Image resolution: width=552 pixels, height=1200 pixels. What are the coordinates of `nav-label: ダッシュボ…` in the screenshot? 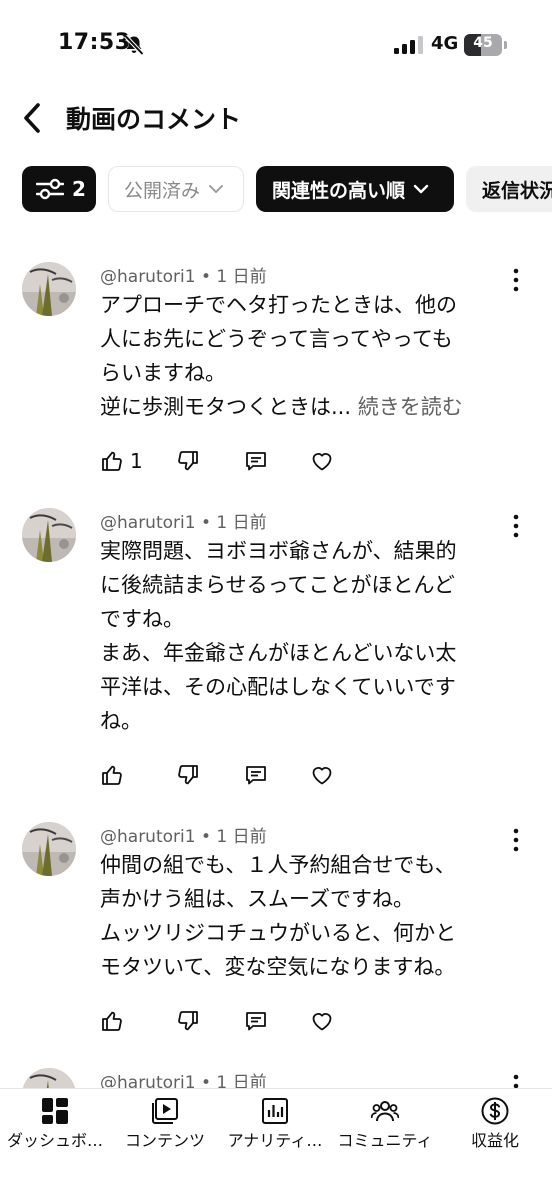 It's located at (54, 1140).